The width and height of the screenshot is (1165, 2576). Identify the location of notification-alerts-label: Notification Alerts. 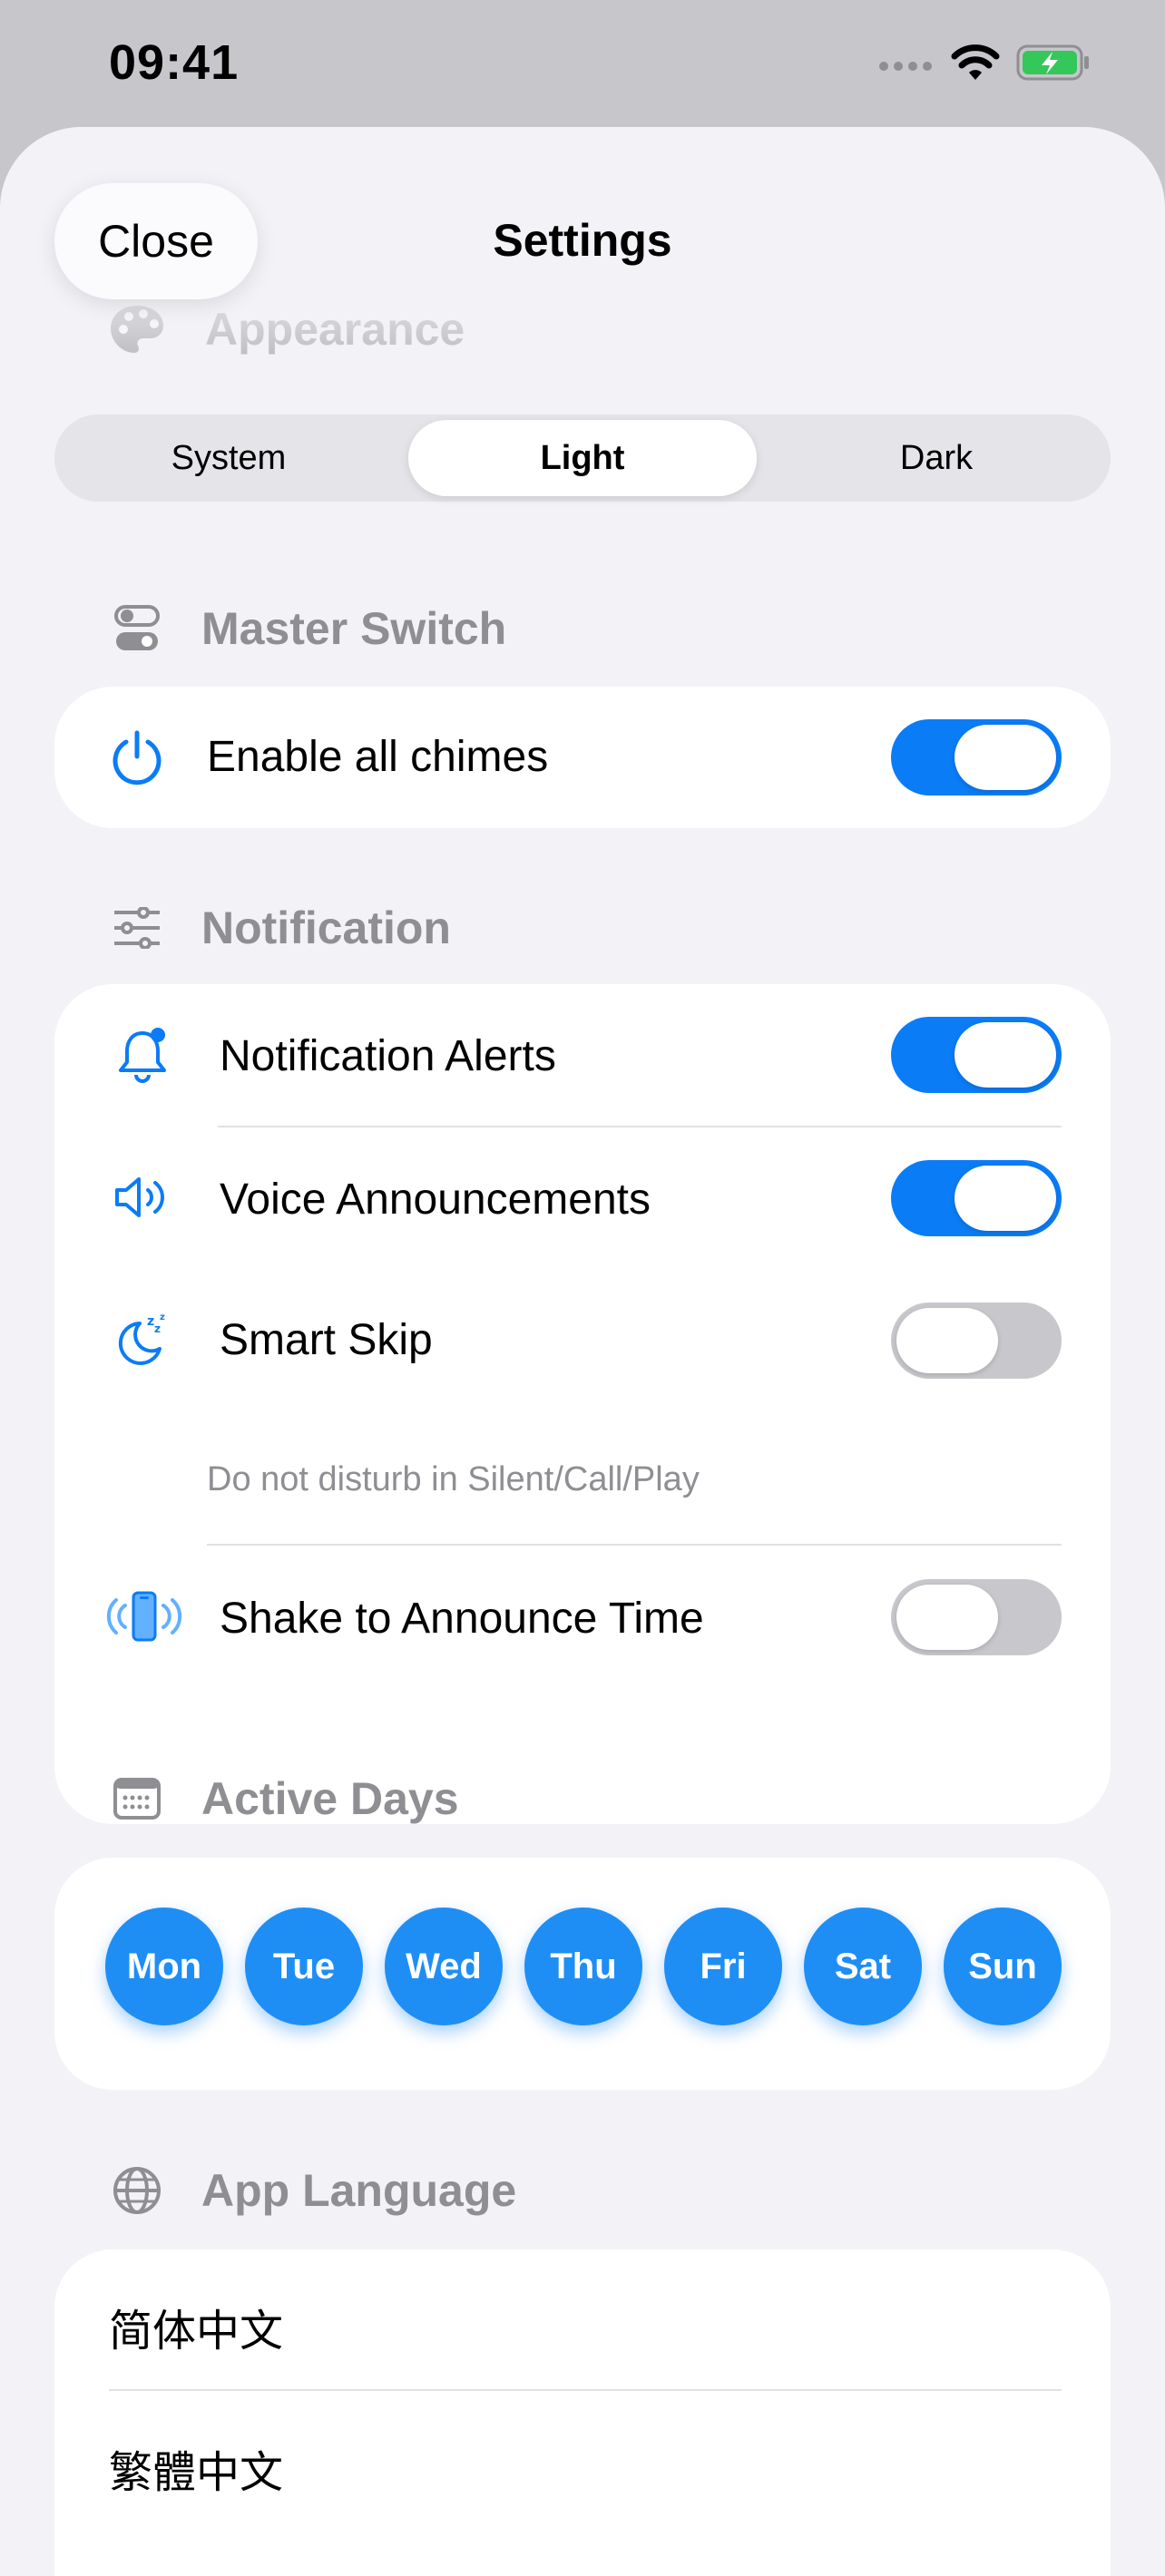
(388, 1056).